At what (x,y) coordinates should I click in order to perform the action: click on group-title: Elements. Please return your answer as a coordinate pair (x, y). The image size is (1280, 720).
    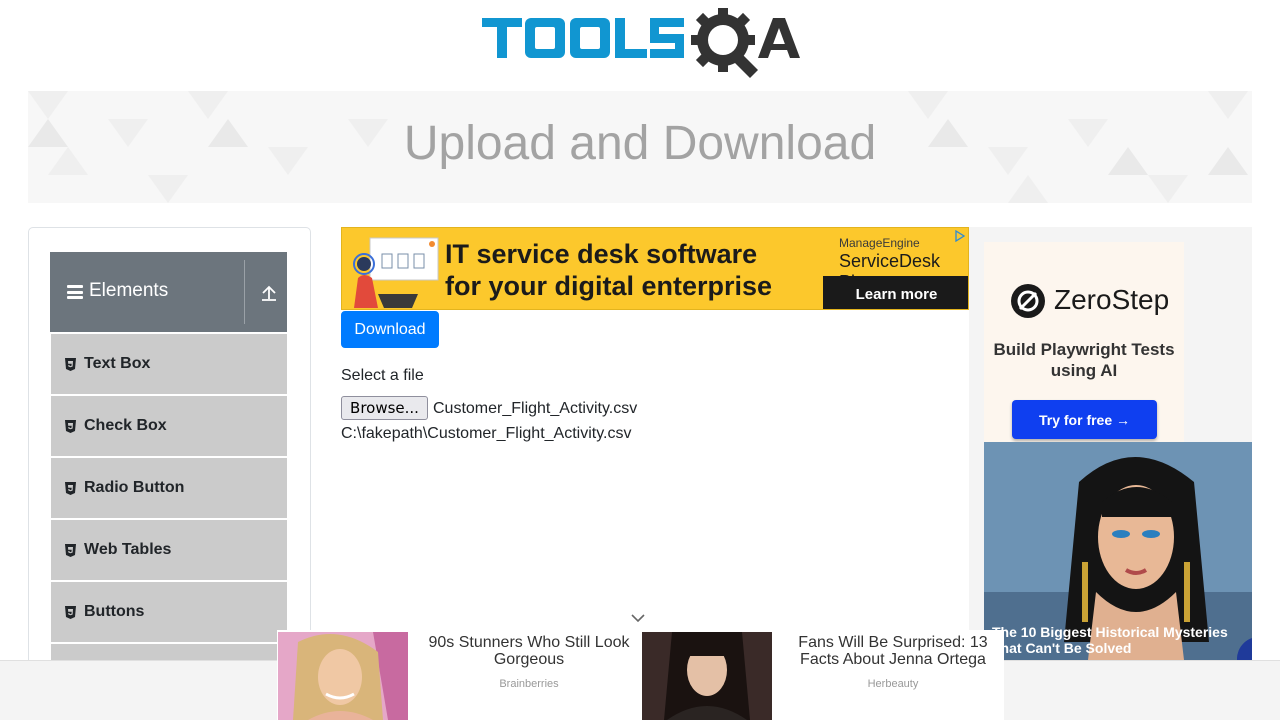
    Looking at the image, I should click on (129, 290).